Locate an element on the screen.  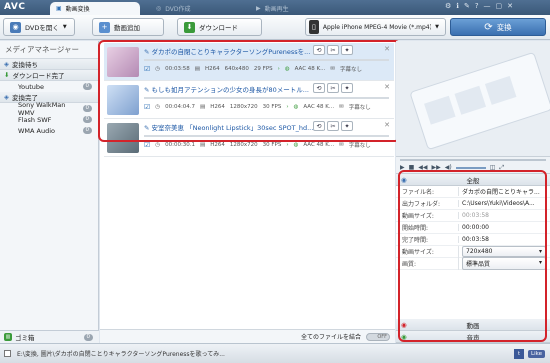
checkbox: ☑ is located at coordinates (147, 145).